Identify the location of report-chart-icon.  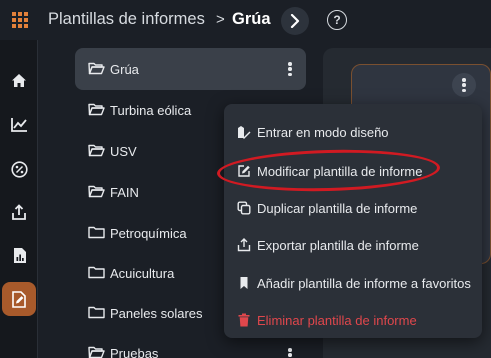
(19, 255).